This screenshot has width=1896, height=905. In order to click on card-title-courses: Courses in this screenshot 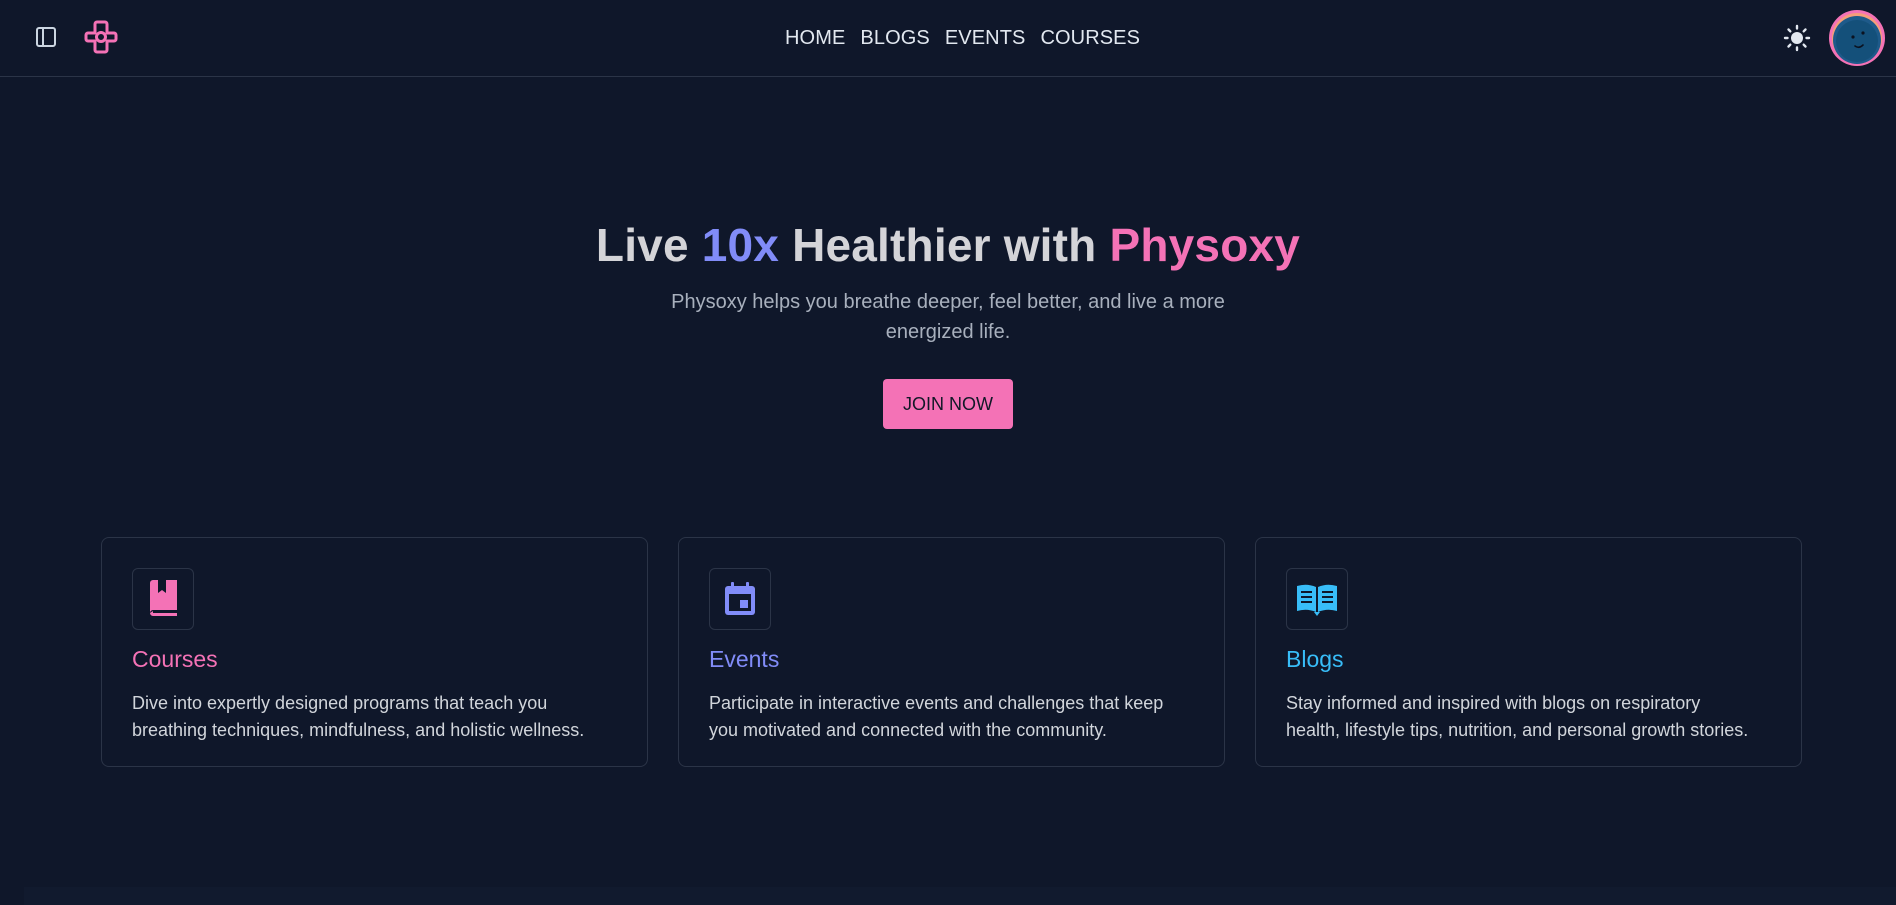, I will do `click(175, 659)`.